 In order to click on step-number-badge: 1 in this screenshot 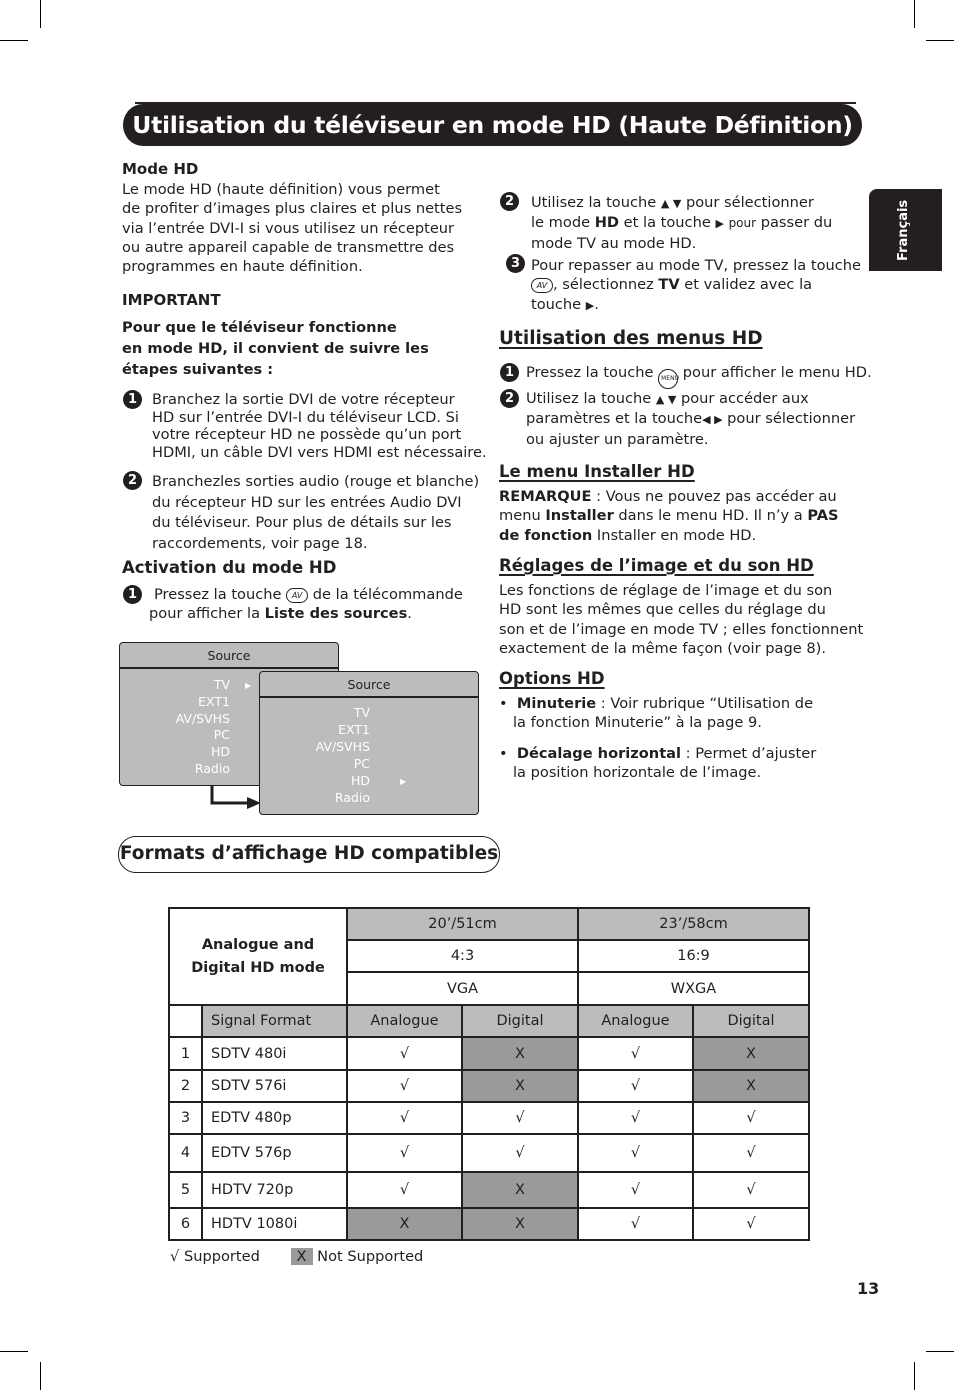, I will do `click(132, 399)`.